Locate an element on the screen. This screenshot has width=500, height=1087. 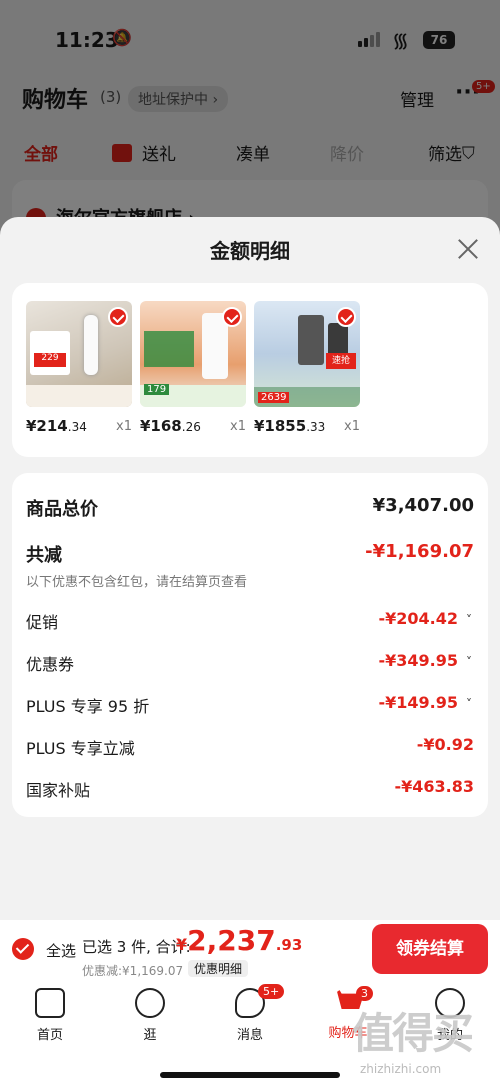
select-all-checkbox is located at coordinates (23, 949).